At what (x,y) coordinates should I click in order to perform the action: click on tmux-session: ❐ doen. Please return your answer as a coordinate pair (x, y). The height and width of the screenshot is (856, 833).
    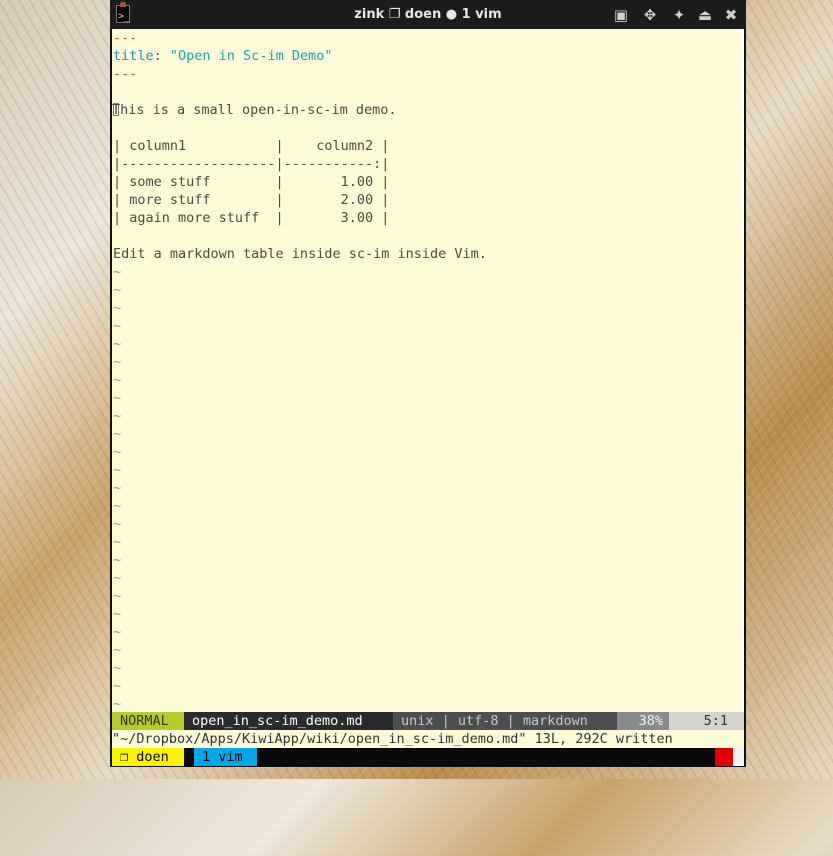
    Looking at the image, I should click on (148, 757).